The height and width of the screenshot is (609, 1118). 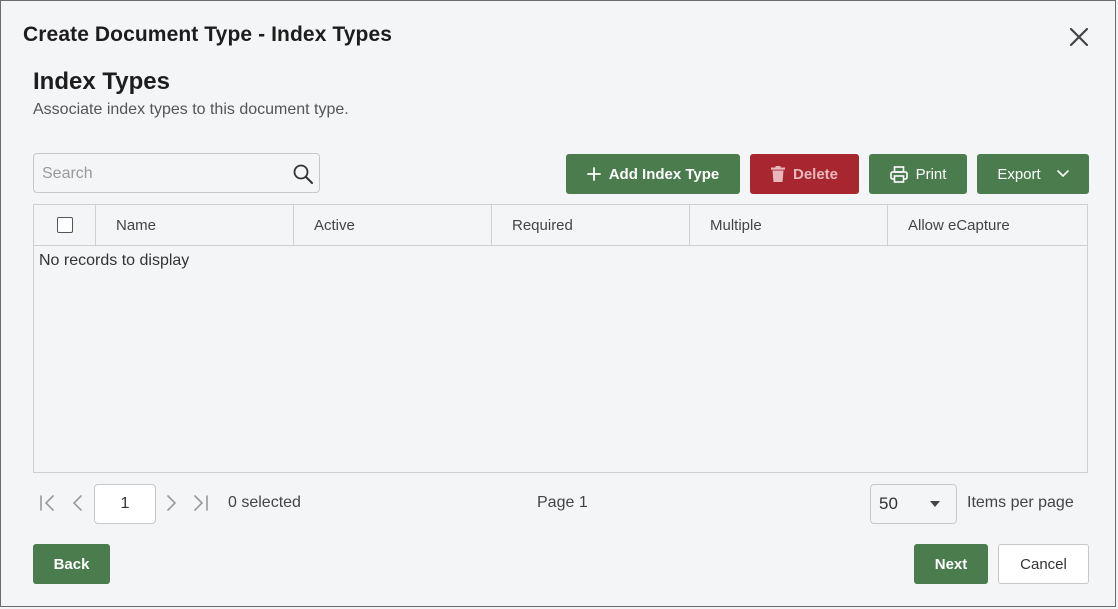 What do you see at coordinates (162, 174) in the screenshot?
I see `search-input` at bounding box center [162, 174].